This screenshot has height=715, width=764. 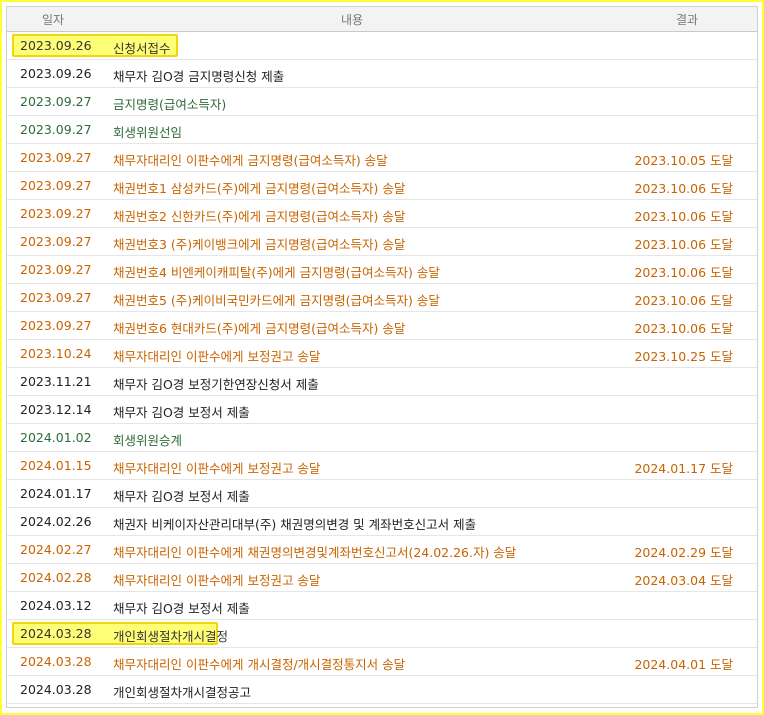 I want to click on row-content: 채권번호2 신한카드(주)에게 금지명령(급여소득자) 송달, so click(x=259, y=216).